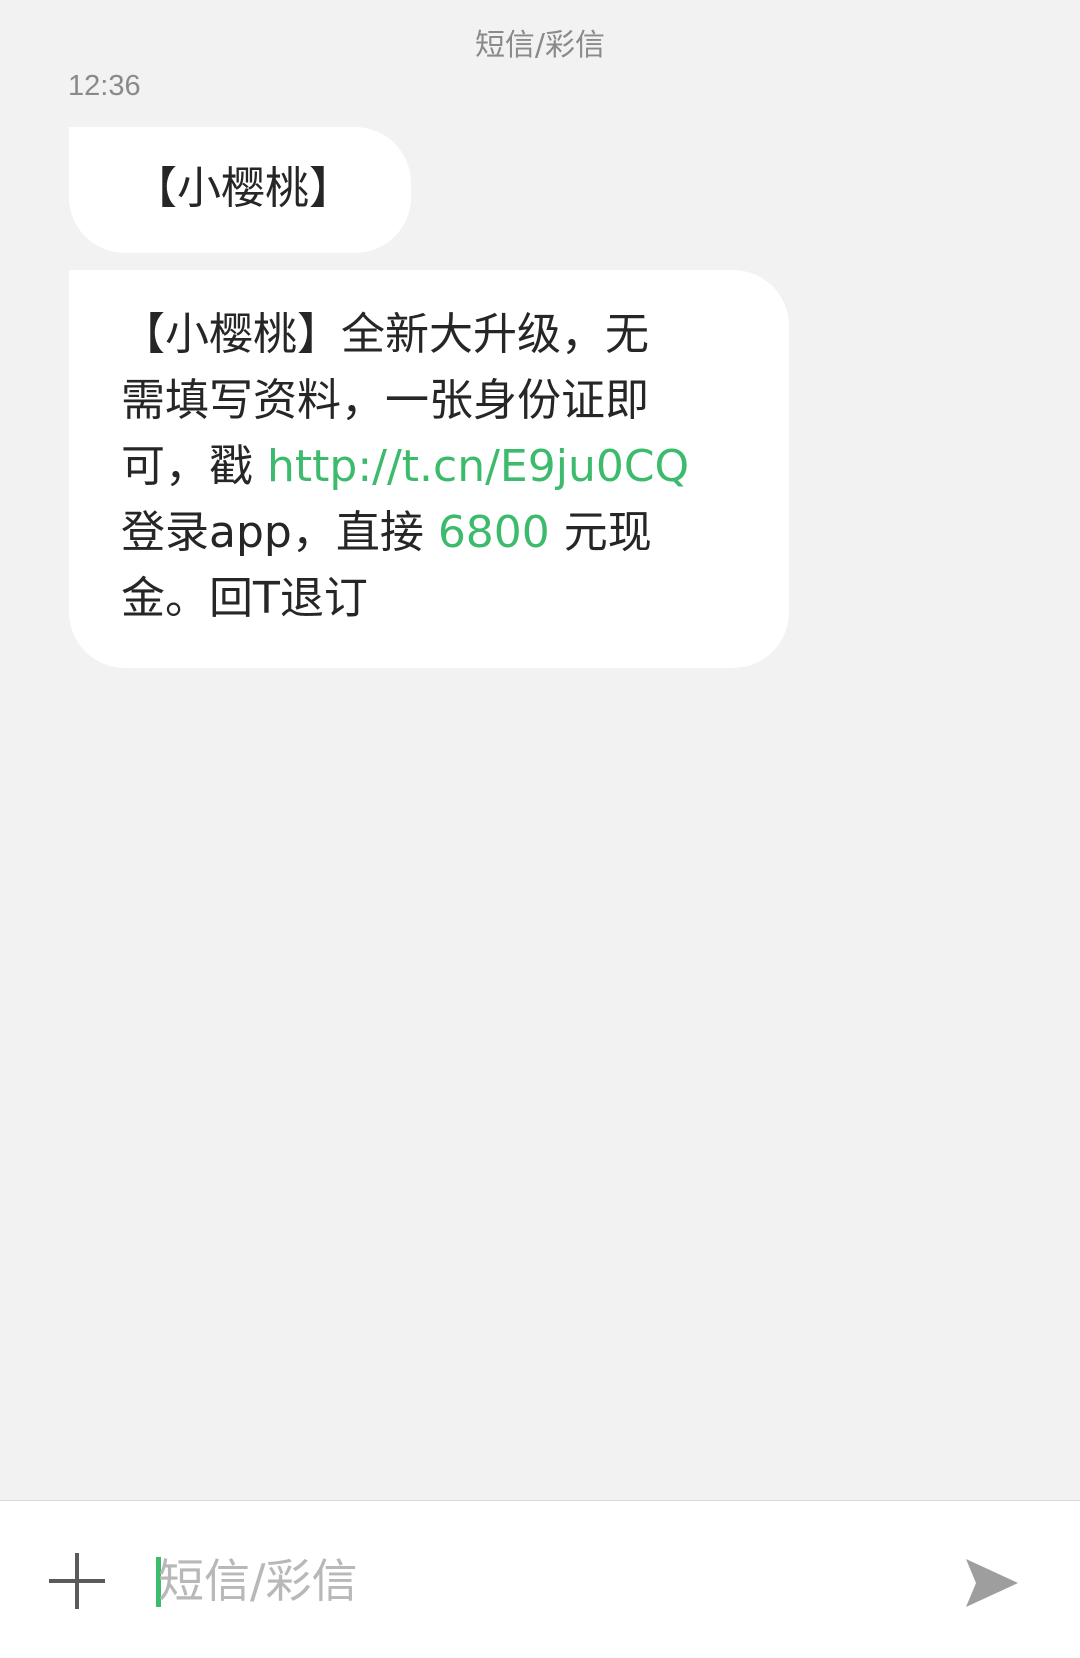  What do you see at coordinates (494, 532) in the screenshot?
I see `highlighted-number: 6800` at bounding box center [494, 532].